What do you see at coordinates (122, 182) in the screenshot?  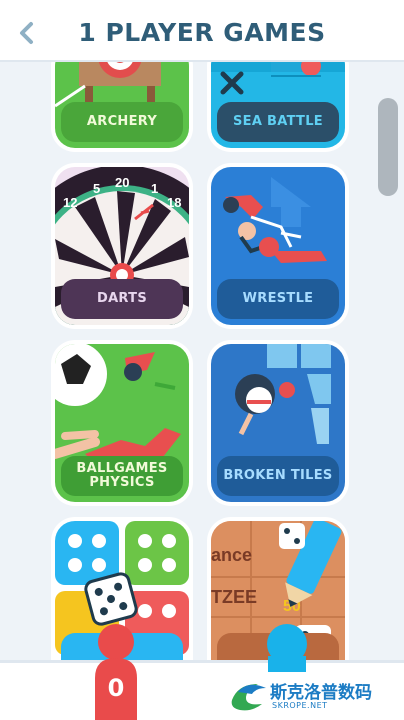 I see `dart-number: 20` at bounding box center [122, 182].